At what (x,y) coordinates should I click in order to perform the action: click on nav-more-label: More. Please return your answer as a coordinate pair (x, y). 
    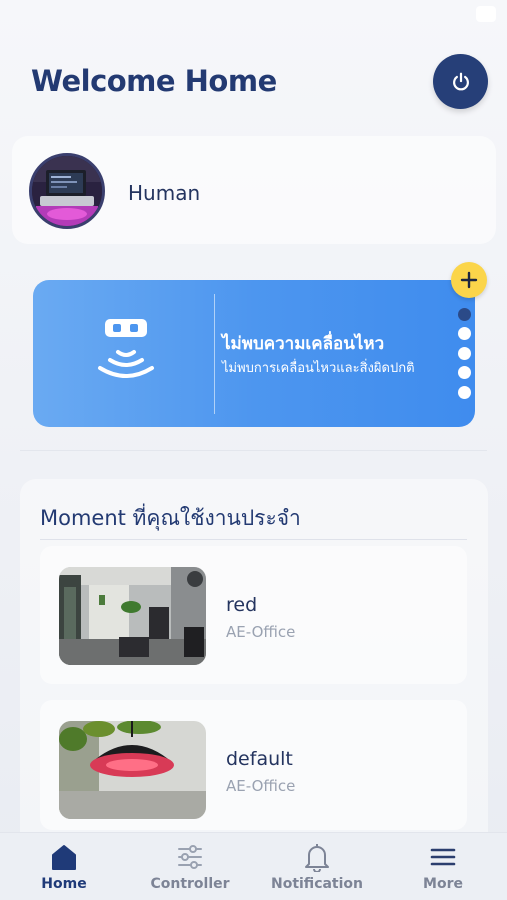
    Looking at the image, I should click on (443, 884).